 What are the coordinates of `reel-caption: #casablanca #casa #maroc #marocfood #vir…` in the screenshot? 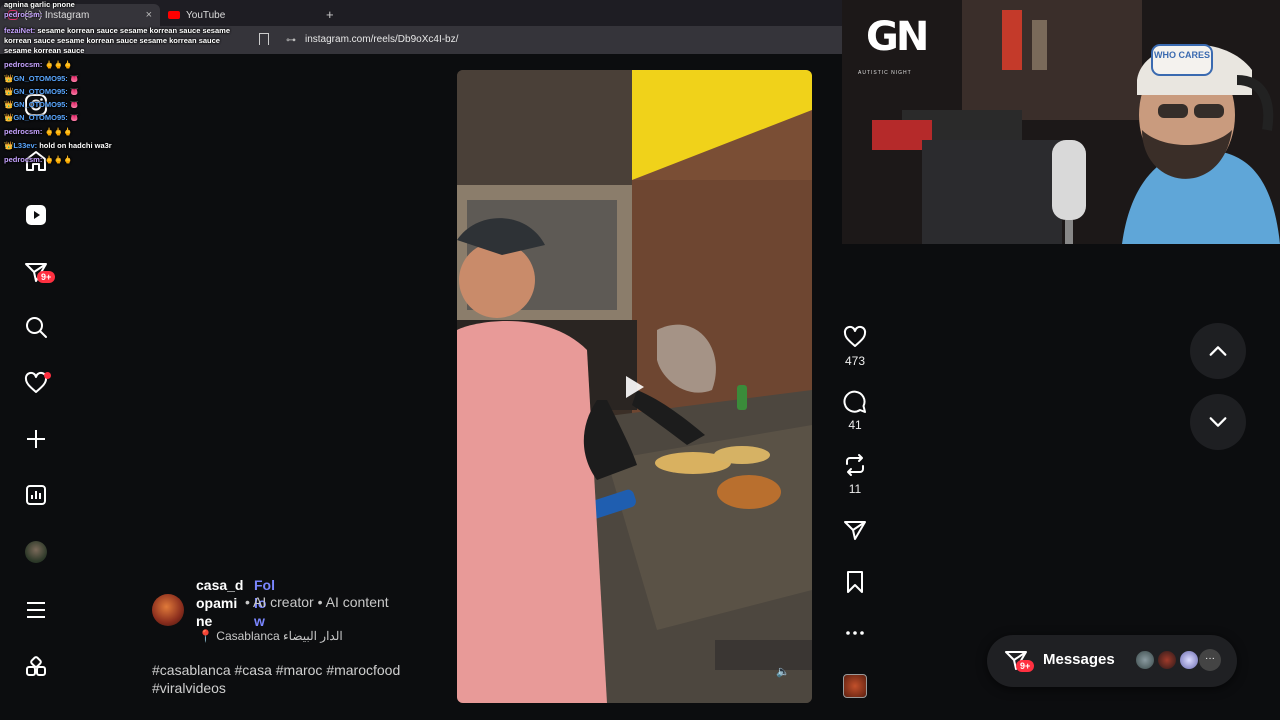 It's located at (276, 679).